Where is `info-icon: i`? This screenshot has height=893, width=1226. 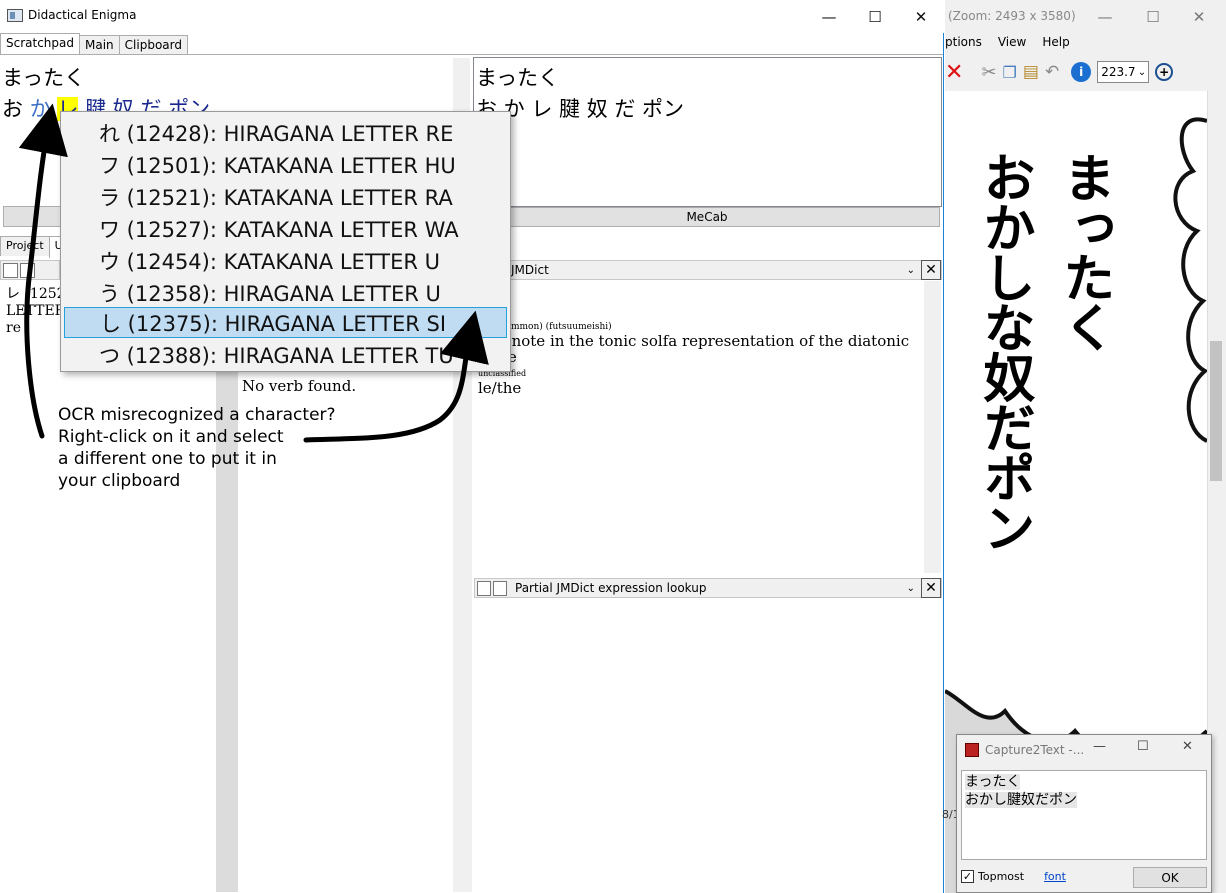 info-icon: i is located at coordinates (1081, 72).